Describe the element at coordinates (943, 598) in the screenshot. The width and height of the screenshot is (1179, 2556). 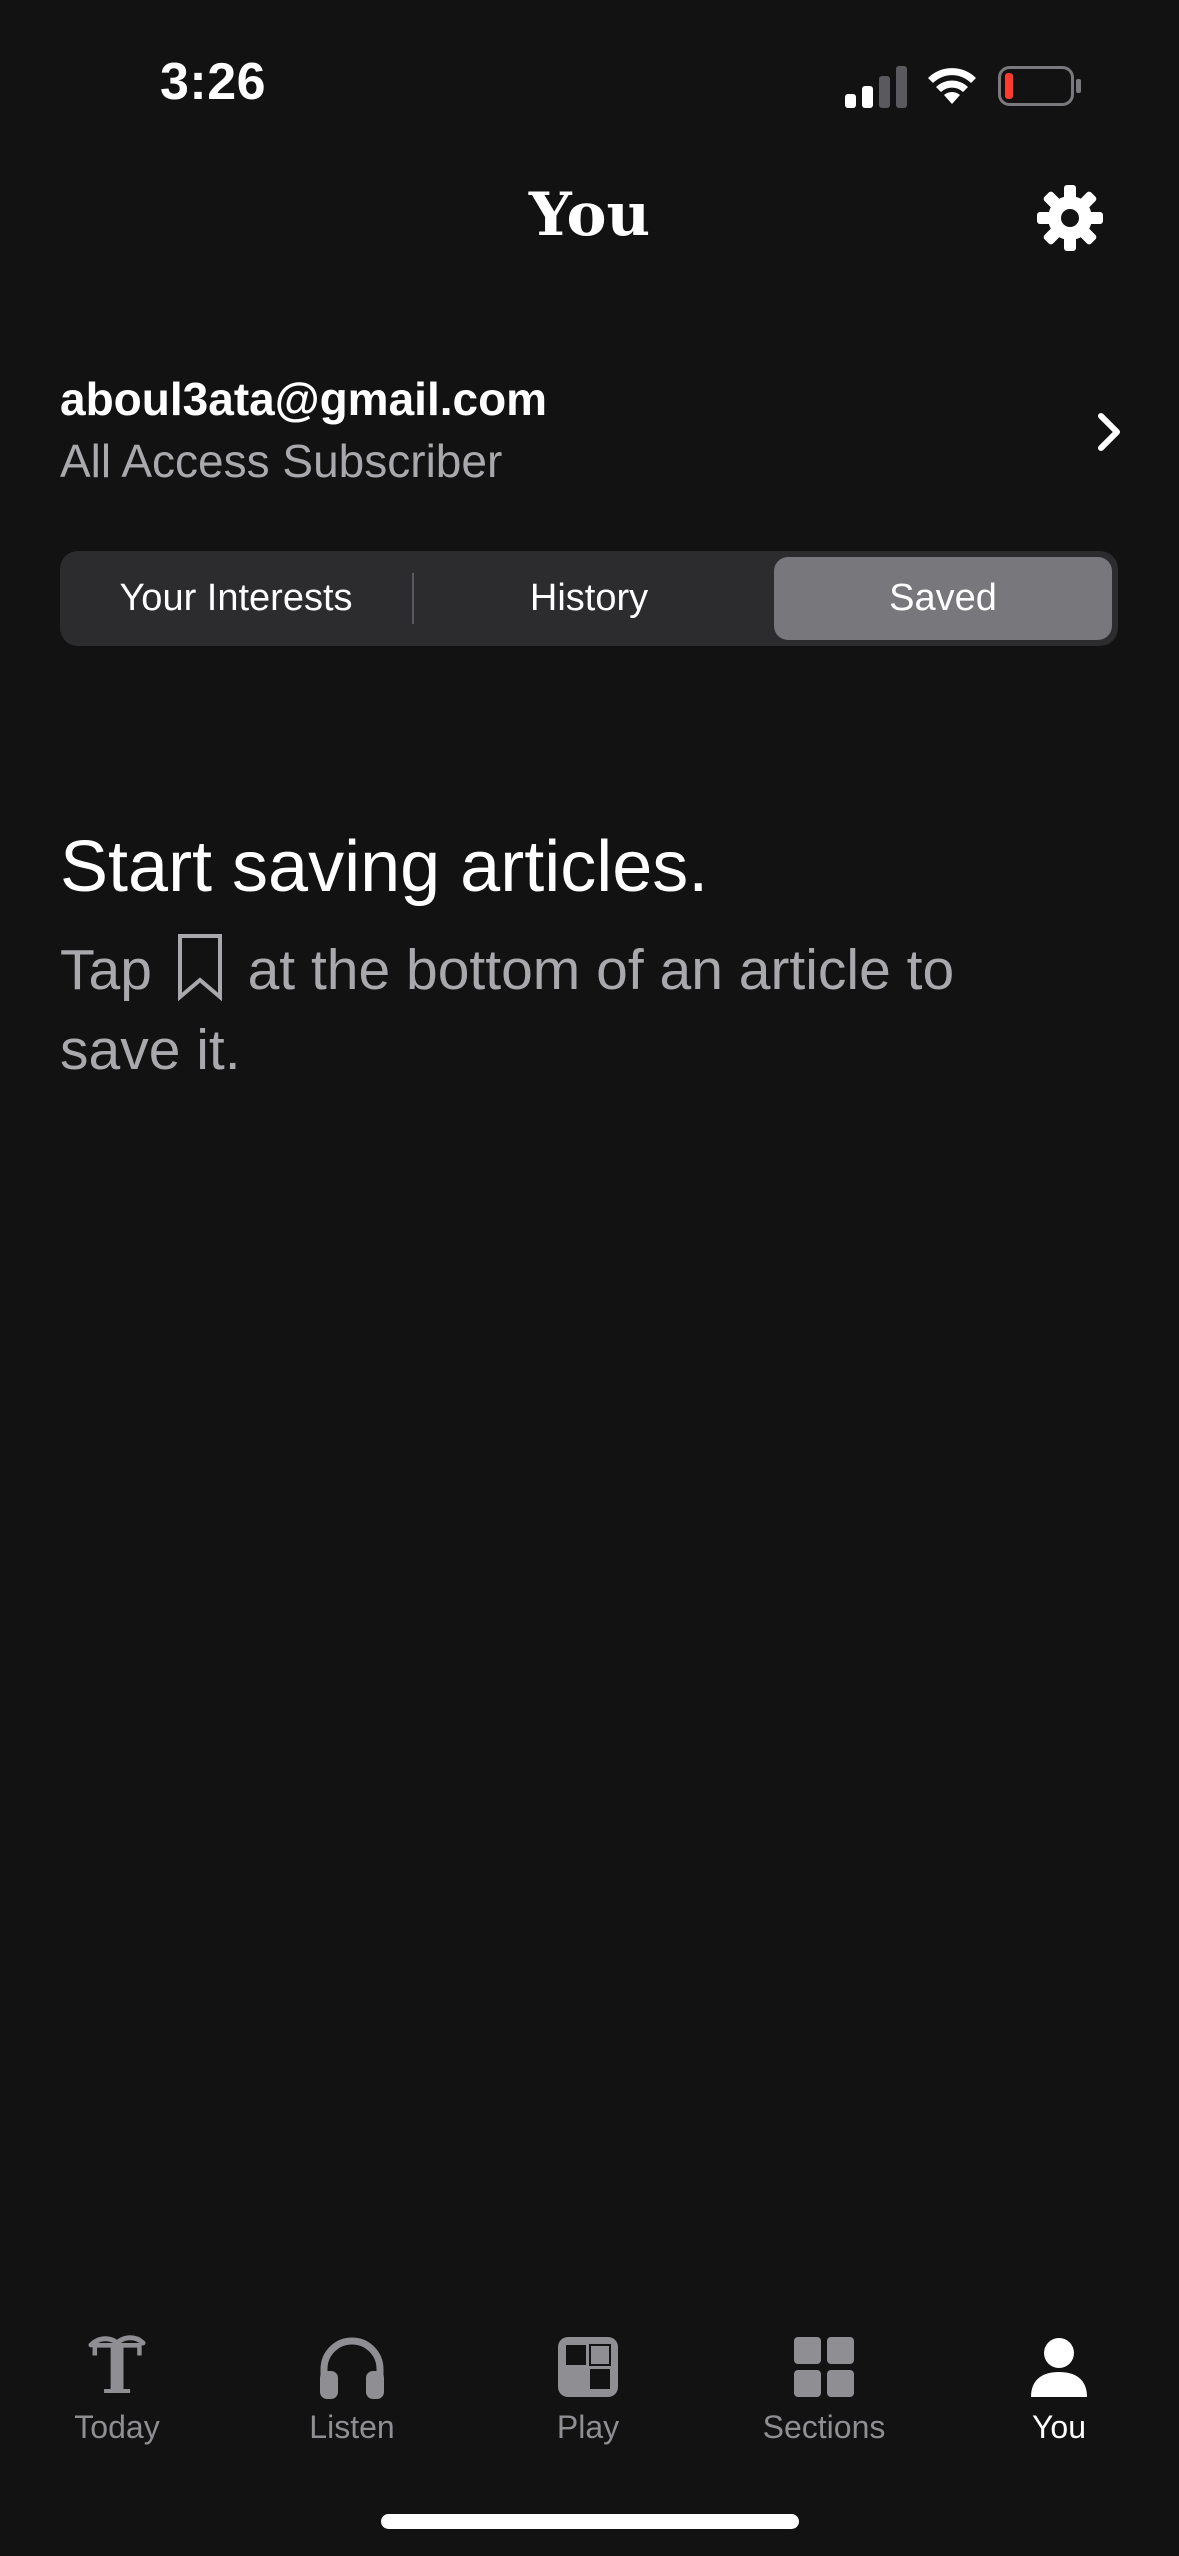
I see `segment-saved: Saved` at that location.